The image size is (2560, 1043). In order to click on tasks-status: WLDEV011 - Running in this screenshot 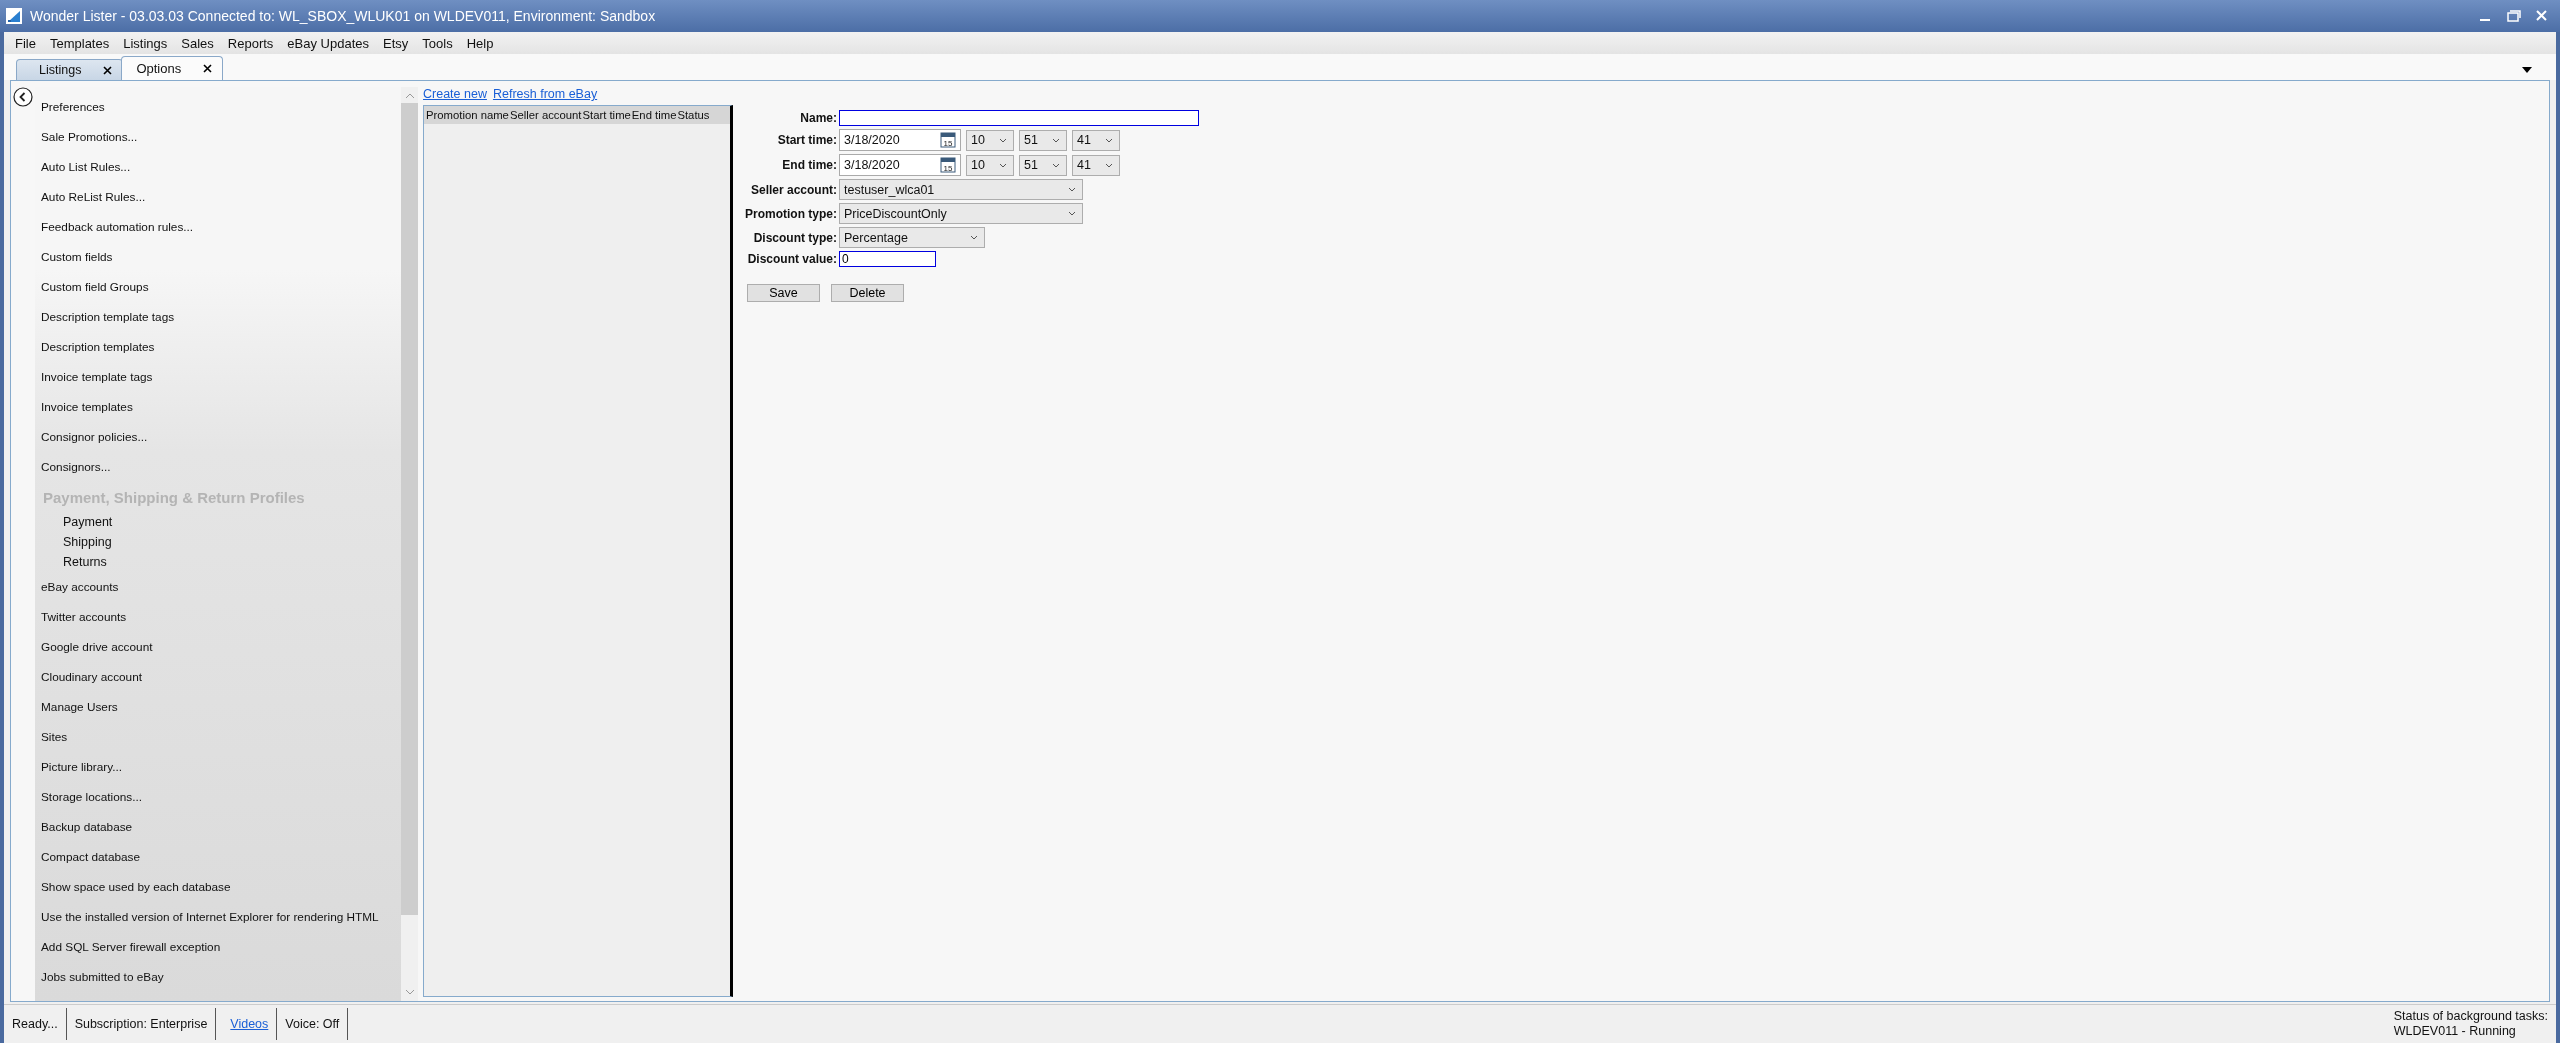, I will do `click(2455, 1031)`.